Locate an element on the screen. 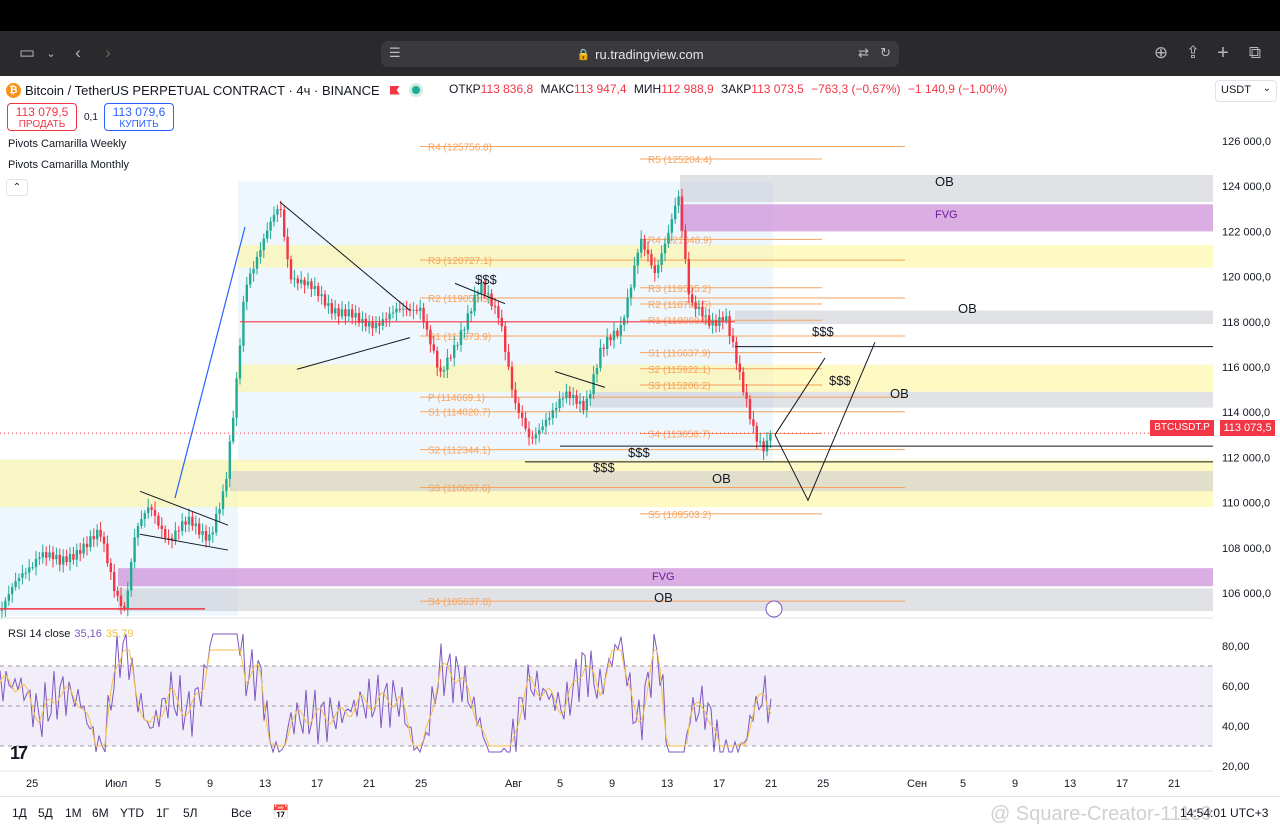 The height and width of the screenshot is (831, 1280). pivot-weekly-label: R4 (125756.8) is located at coordinates (460, 147).